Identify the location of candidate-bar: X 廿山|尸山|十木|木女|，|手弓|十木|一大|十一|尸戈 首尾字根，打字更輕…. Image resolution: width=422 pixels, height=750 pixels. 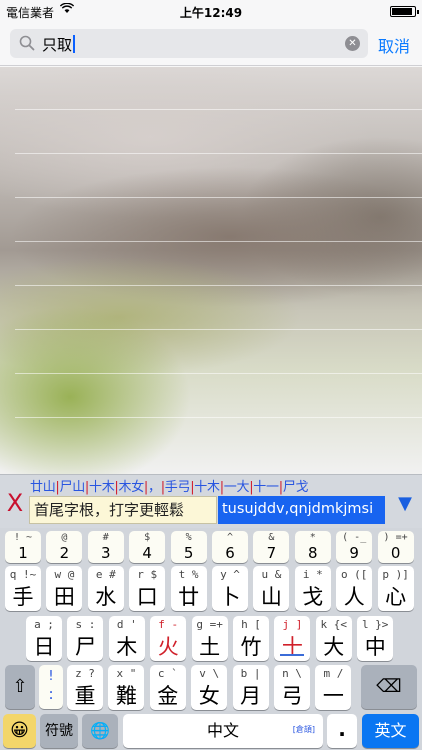
(211, 501).